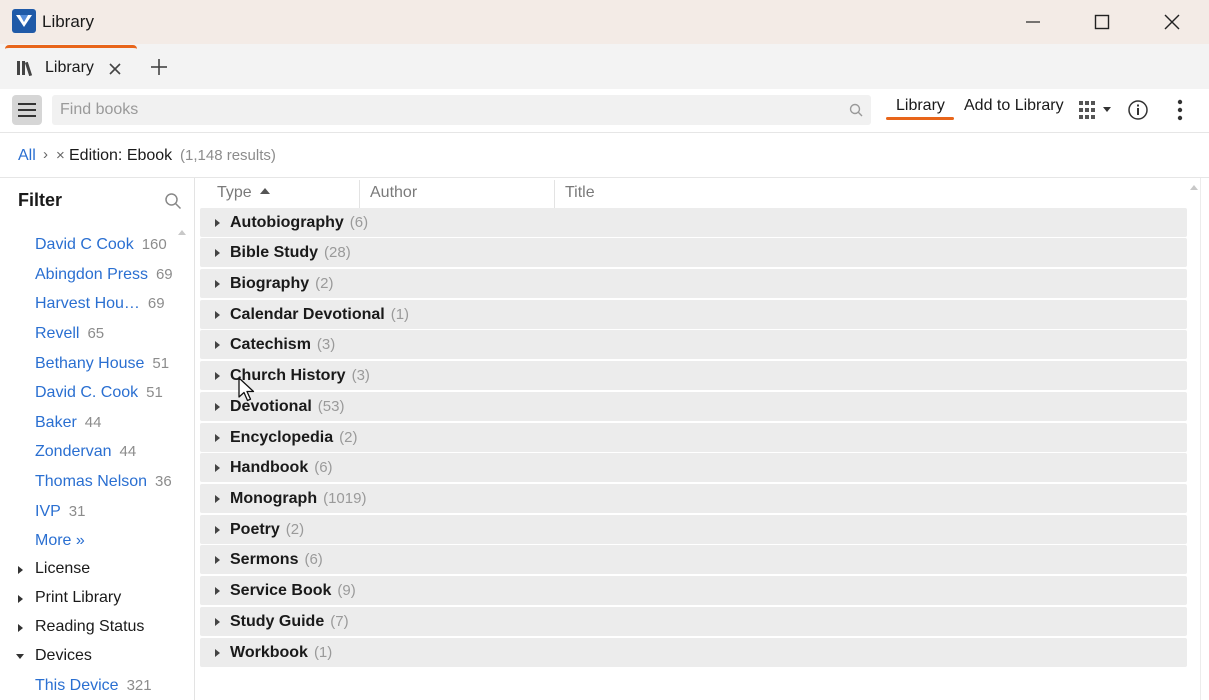  Describe the element at coordinates (1194, 187) in the screenshot. I see `list-scroll-up-icon` at that location.